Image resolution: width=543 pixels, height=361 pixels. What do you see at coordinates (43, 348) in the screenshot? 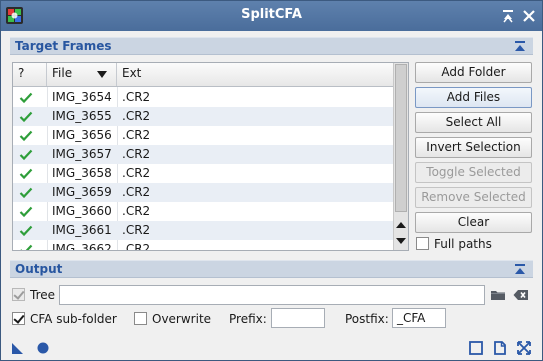
I see `apply-global-circle-icon` at bounding box center [43, 348].